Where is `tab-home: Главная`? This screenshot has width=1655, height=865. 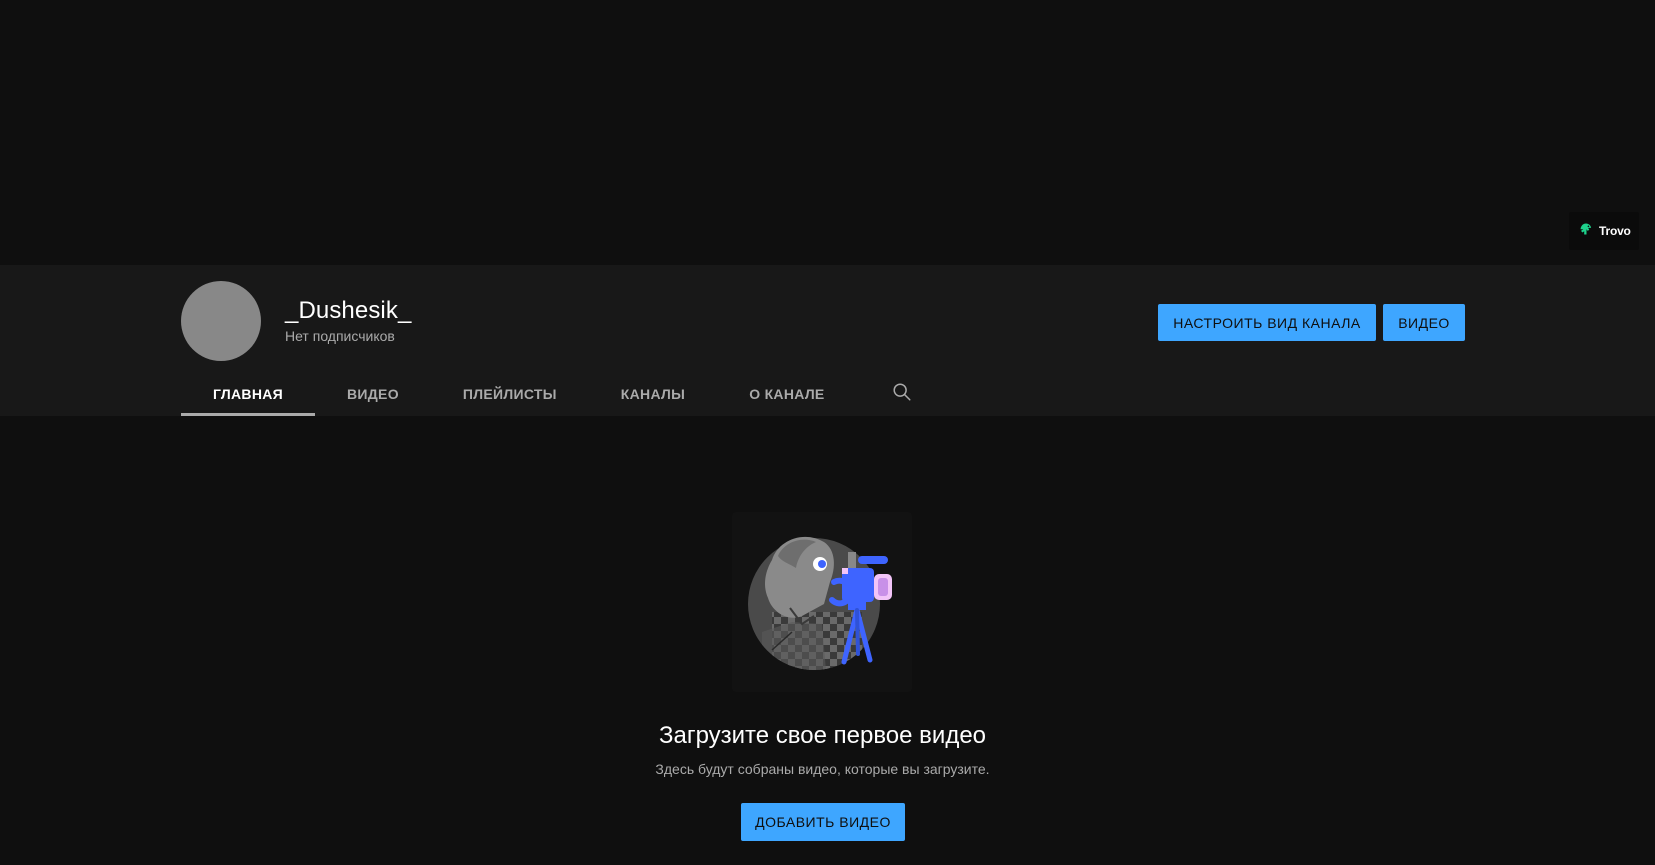
tab-home: Главная is located at coordinates (248, 394).